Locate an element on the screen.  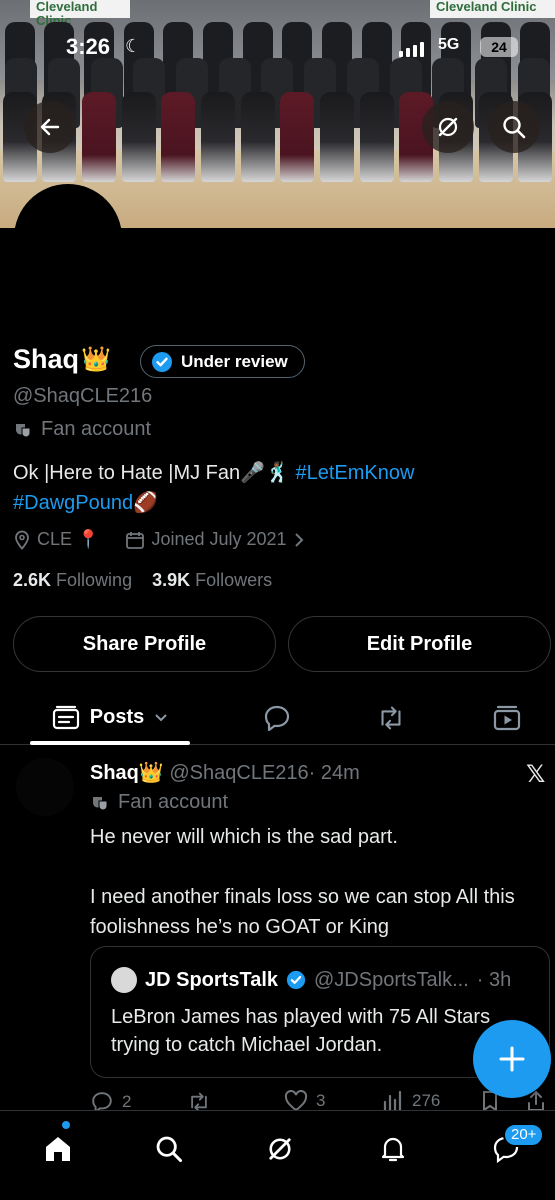
home-notification-dot is located at coordinates (66, 1125).